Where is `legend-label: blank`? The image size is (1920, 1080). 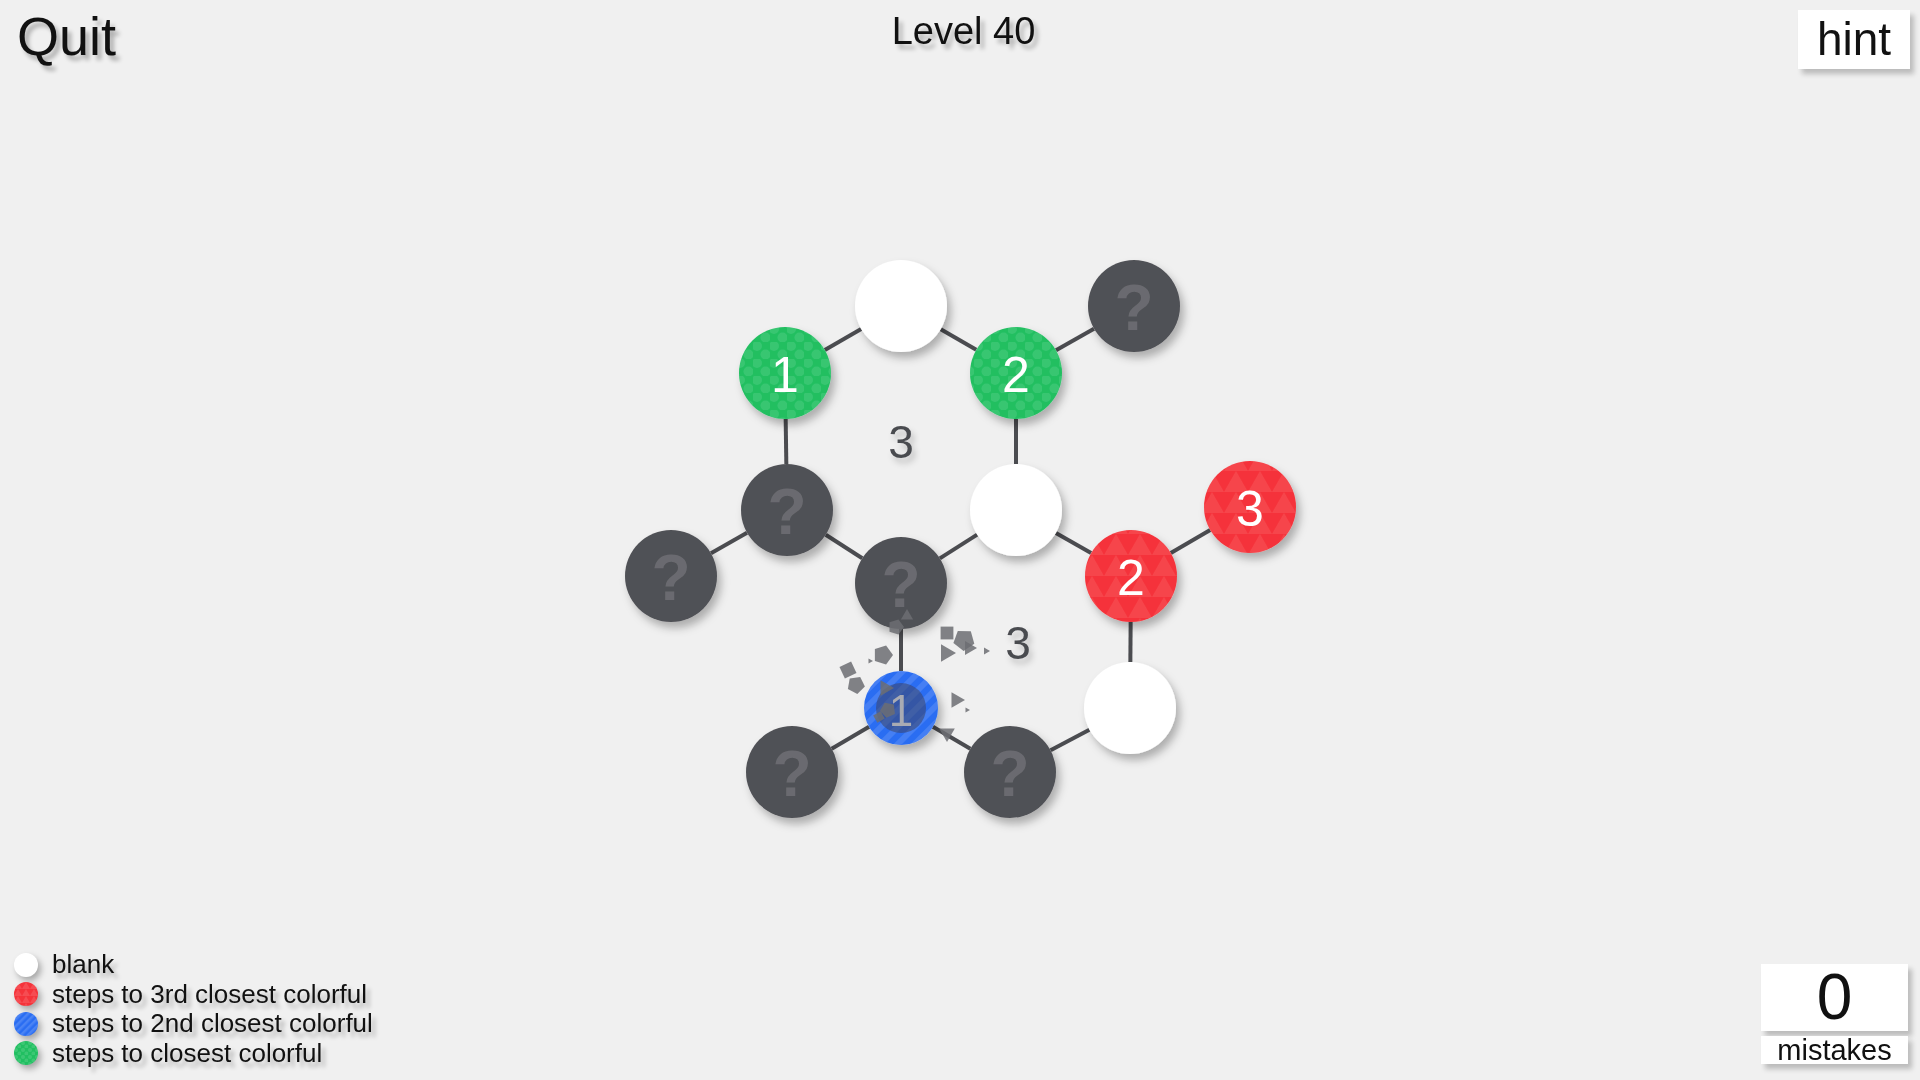 legend-label: blank is located at coordinates (83, 965).